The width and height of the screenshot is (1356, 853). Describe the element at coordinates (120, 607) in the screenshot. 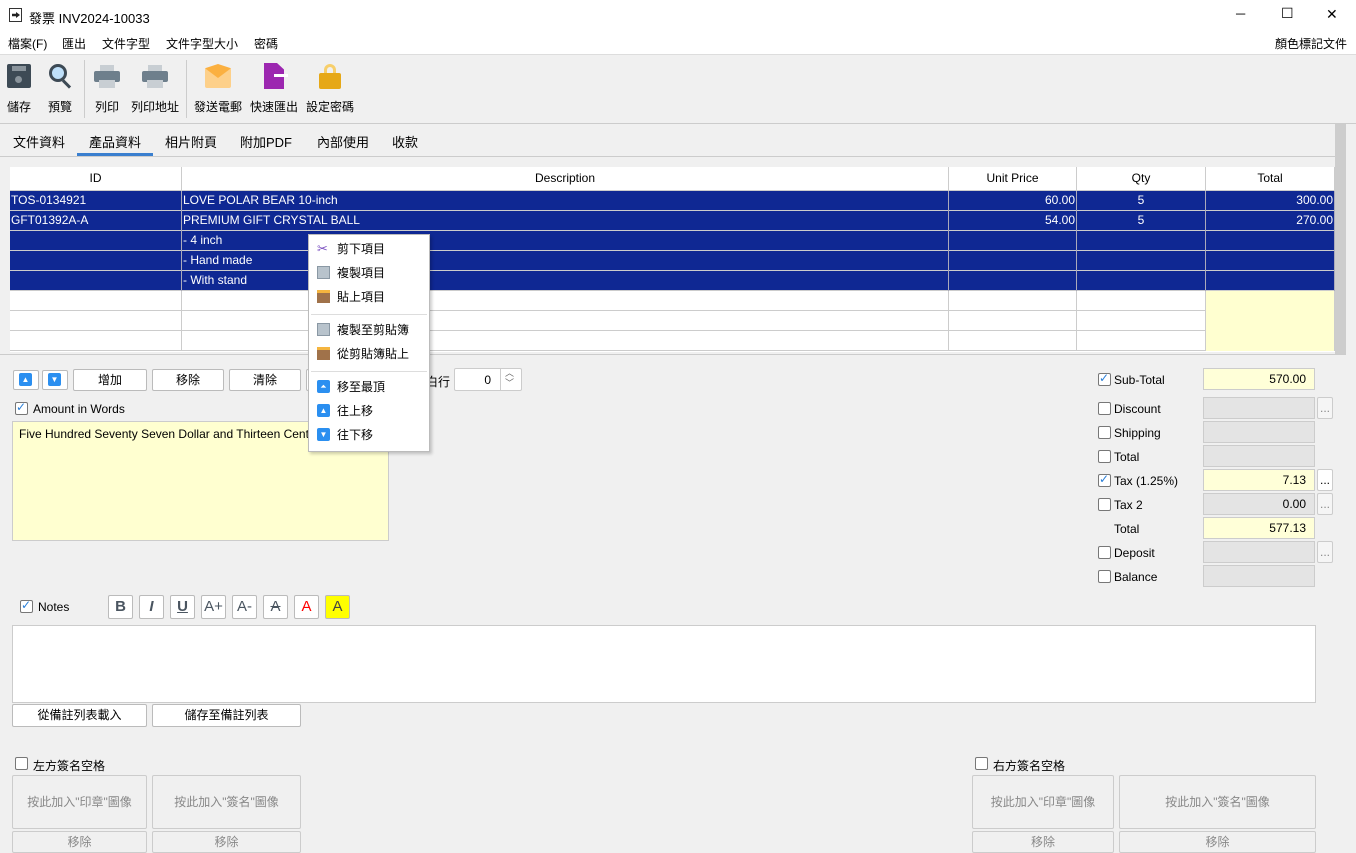

I see `bold-button: B` at that location.